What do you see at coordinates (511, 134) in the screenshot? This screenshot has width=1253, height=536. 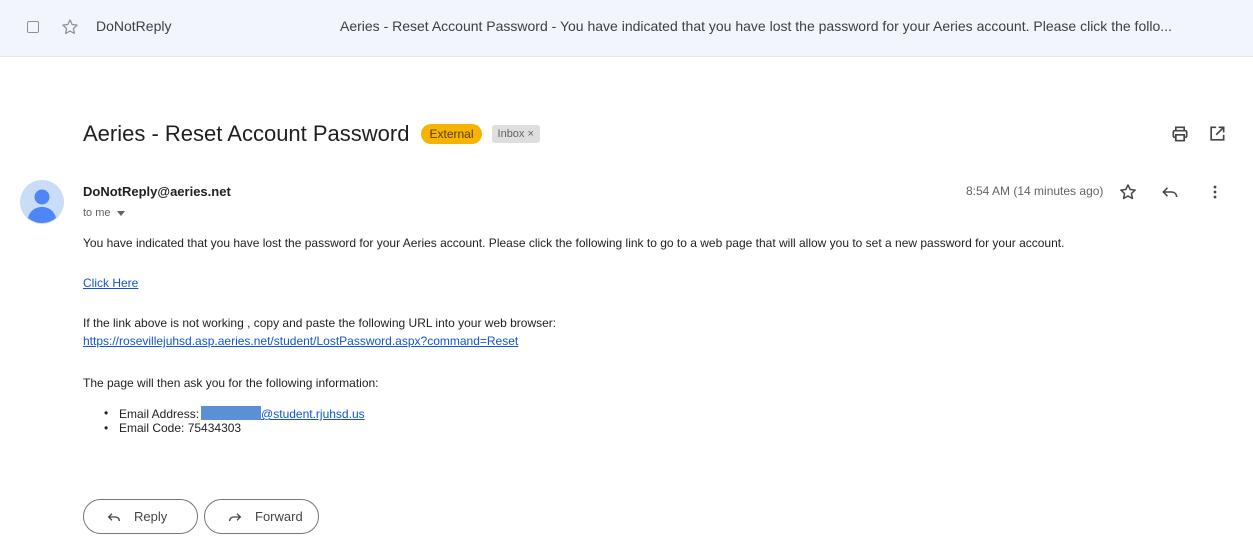 I see `inbox-label-text: Inbox` at bounding box center [511, 134].